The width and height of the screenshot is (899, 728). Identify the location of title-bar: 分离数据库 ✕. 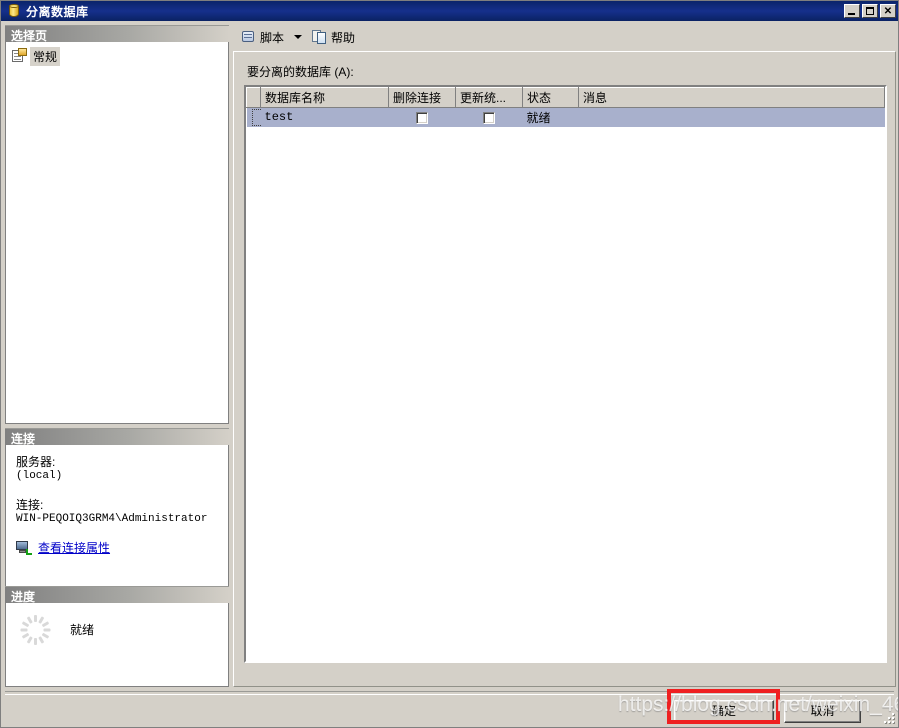
(449, 11).